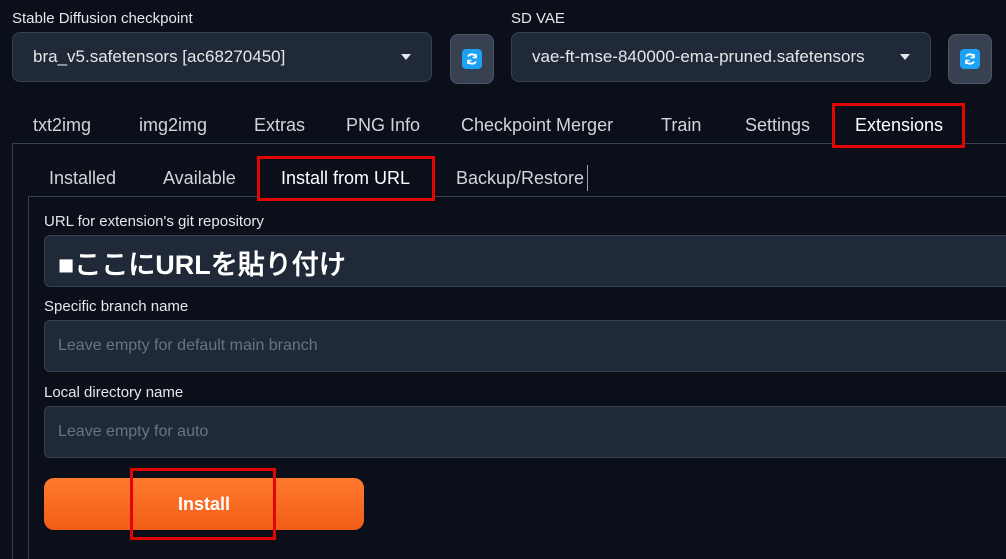  What do you see at coordinates (525, 432) in the screenshot?
I see `directory-input` at bounding box center [525, 432].